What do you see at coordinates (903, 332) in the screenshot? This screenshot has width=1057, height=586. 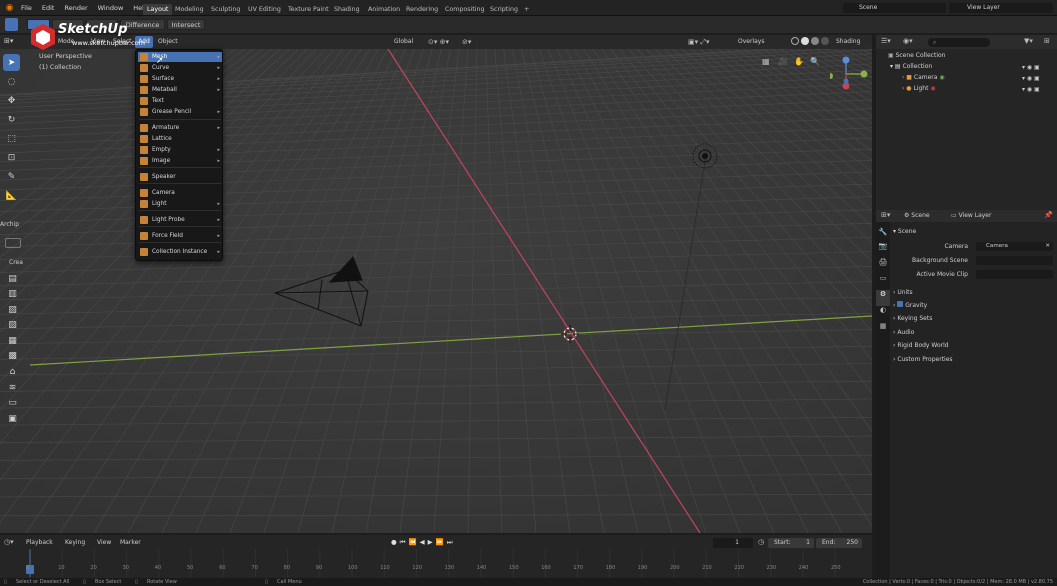 I see `audio-panel: › Audio` at bounding box center [903, 332].